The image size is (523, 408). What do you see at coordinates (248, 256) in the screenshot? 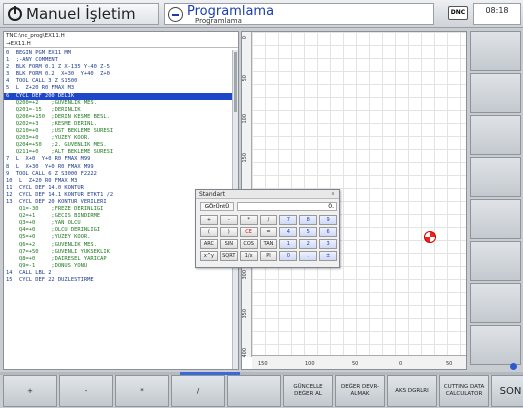
I see `calculator-key: 1/x` at bounding box center [248, 256].